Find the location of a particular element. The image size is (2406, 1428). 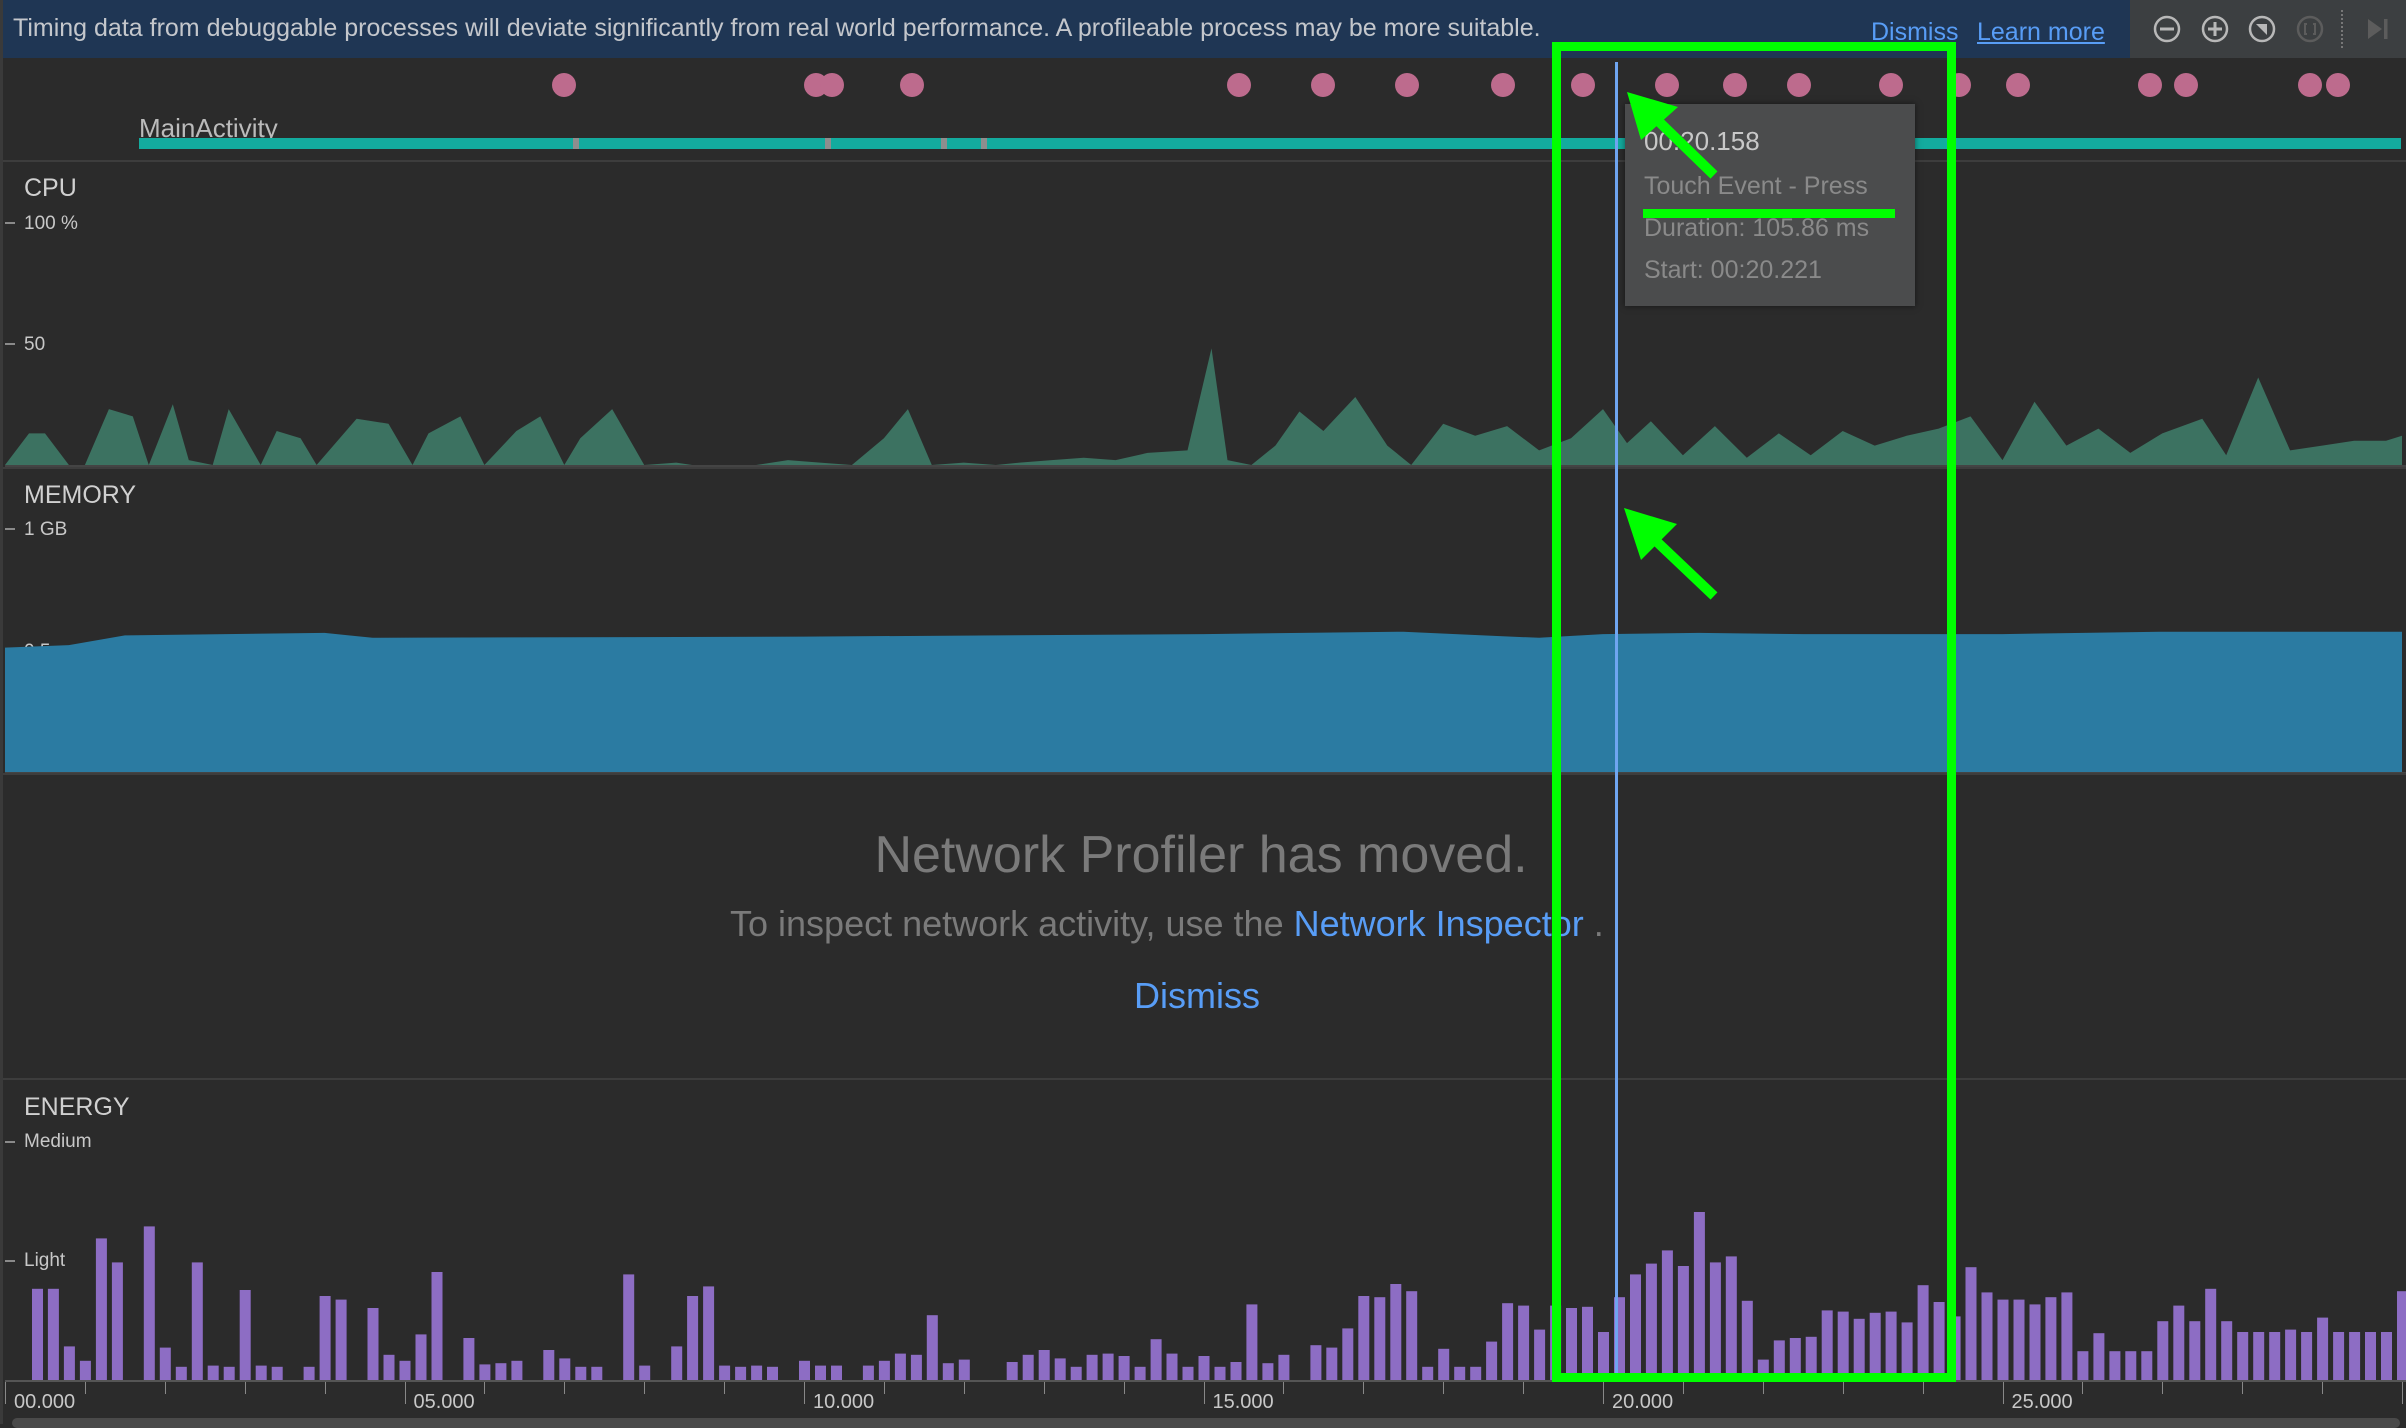

time-axis-label: 00.000 is located at coordinates (45, 1402).